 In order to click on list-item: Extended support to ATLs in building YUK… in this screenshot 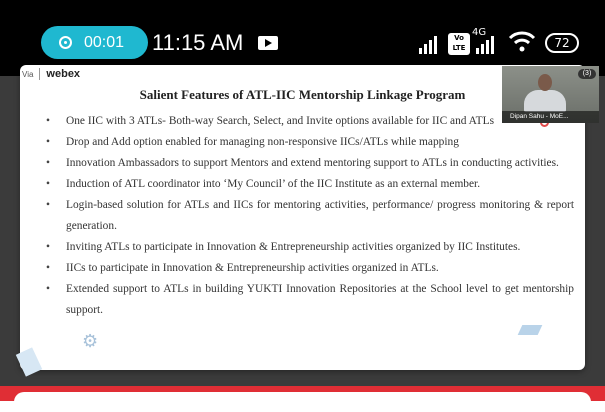, I will do `click(310, 300)`.